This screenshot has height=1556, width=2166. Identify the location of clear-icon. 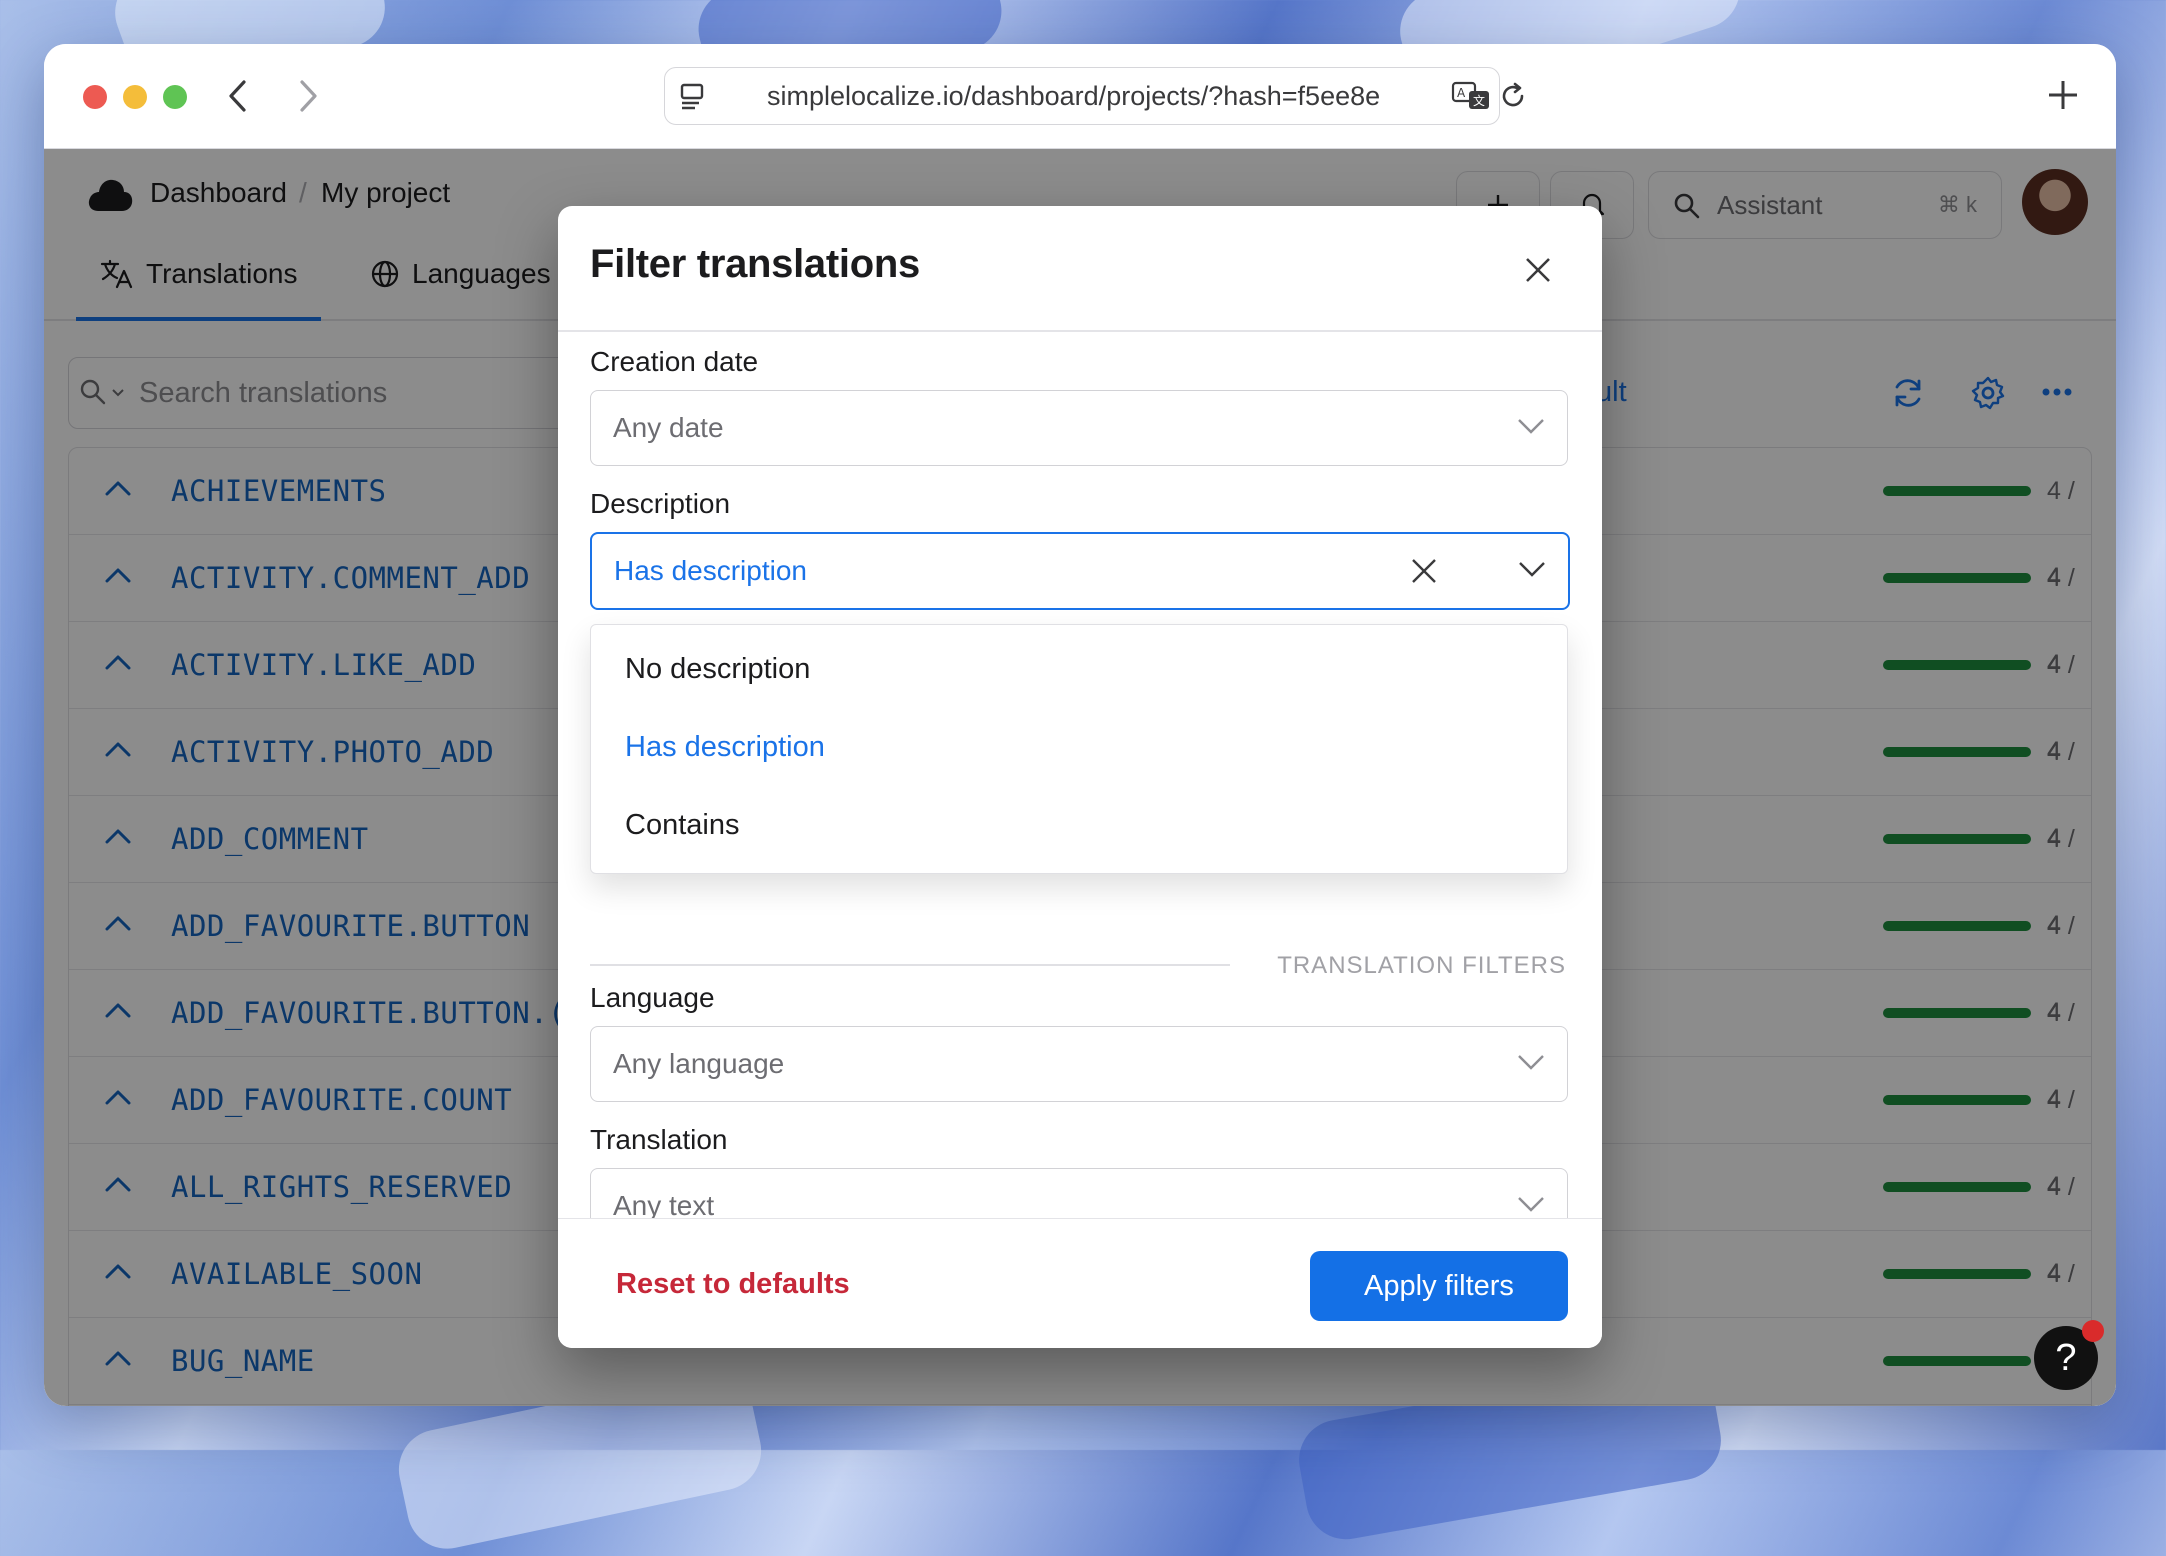
(1424, 571).